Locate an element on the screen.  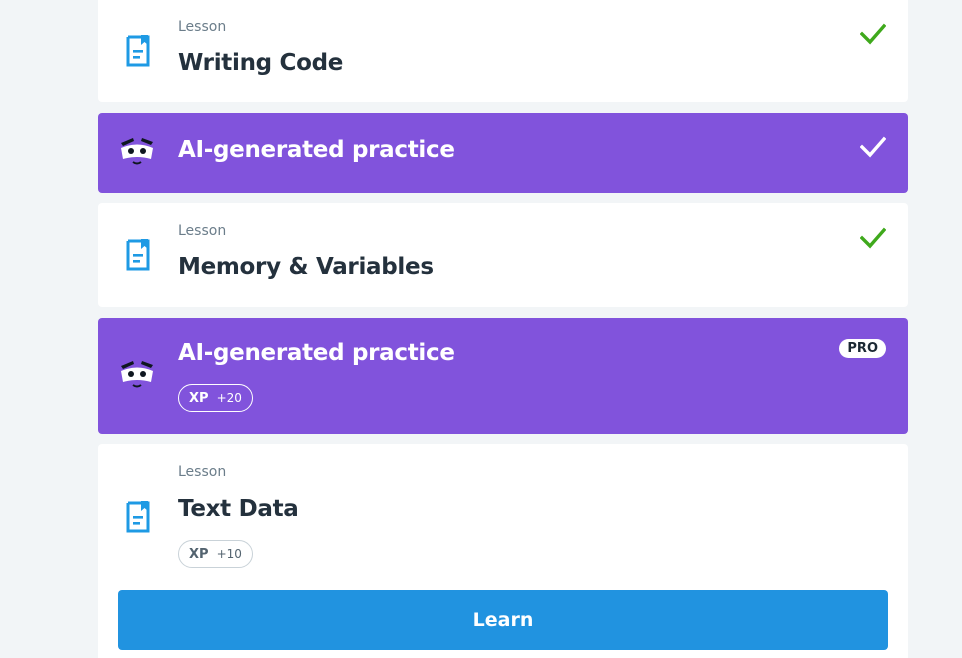
ai-practice-card-pro: AI-generated practice PRO XP +20 is located at coordinates (503, 376).